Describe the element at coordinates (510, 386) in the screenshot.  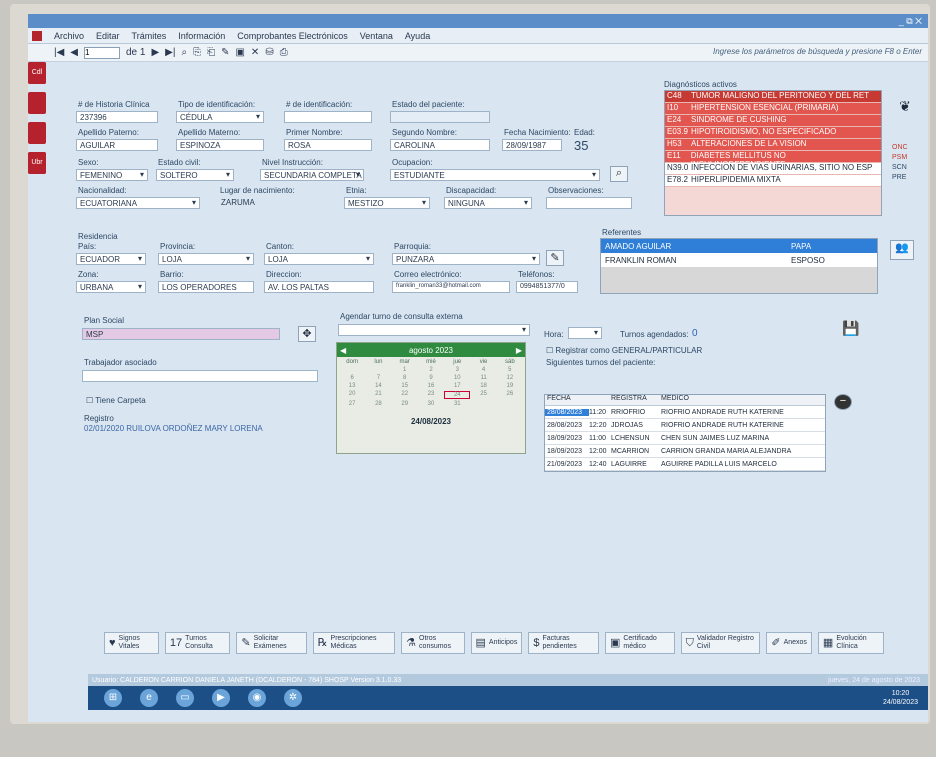
I see `calendar-day: 19` at that location.